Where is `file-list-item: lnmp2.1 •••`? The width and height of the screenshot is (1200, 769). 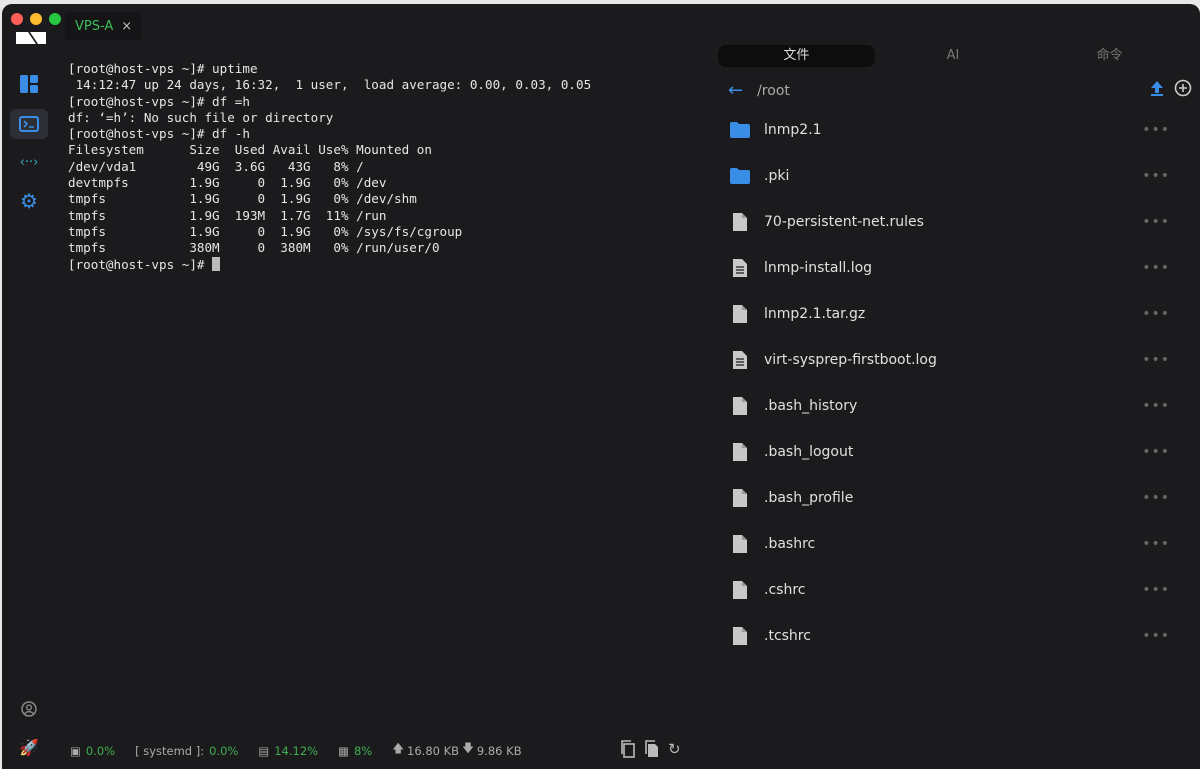
file-list-item: lnmp2.1 ••• is located at coordinates (955, 130).